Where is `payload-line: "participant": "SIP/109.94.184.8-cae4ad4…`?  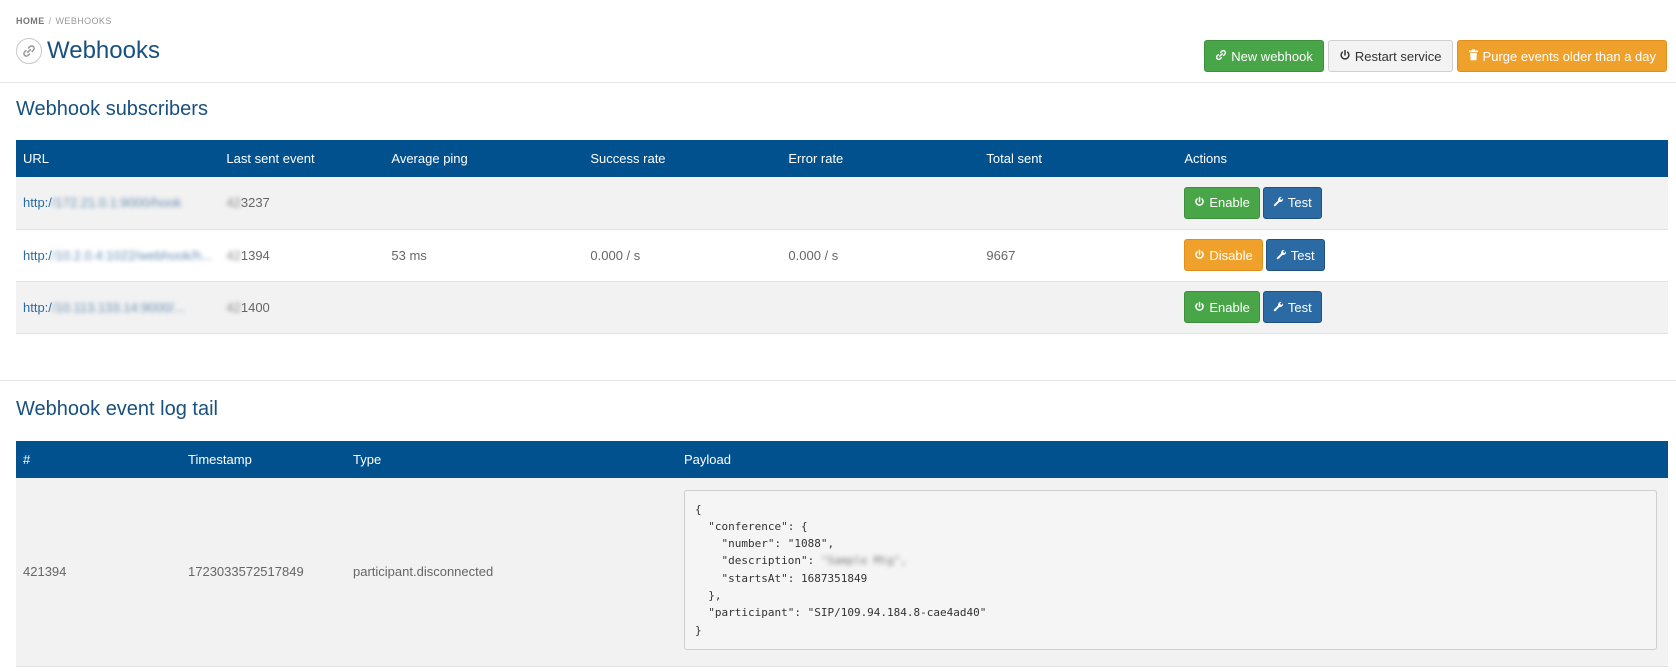
payload-line: "participant": "SIP/109.94.184.8-cae4ad4… is located at coordinates (841, 613).